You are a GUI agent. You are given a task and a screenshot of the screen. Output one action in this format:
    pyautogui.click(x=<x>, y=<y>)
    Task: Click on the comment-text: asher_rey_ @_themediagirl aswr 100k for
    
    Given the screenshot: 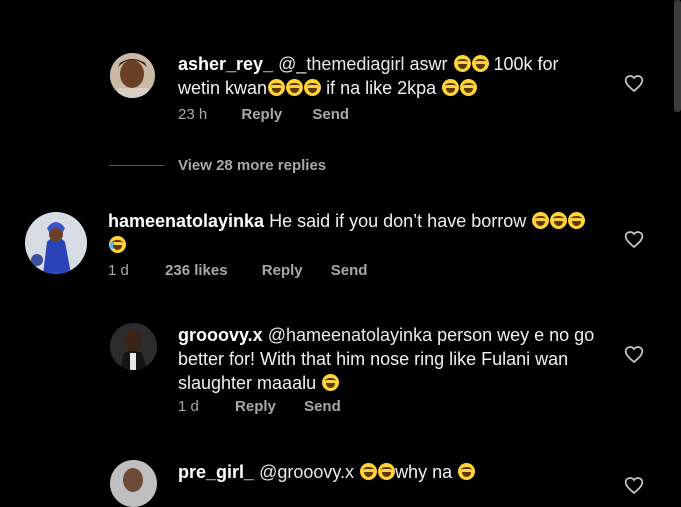 What is the action you would take?
    pyautogui.click(x=368, y=64)
    